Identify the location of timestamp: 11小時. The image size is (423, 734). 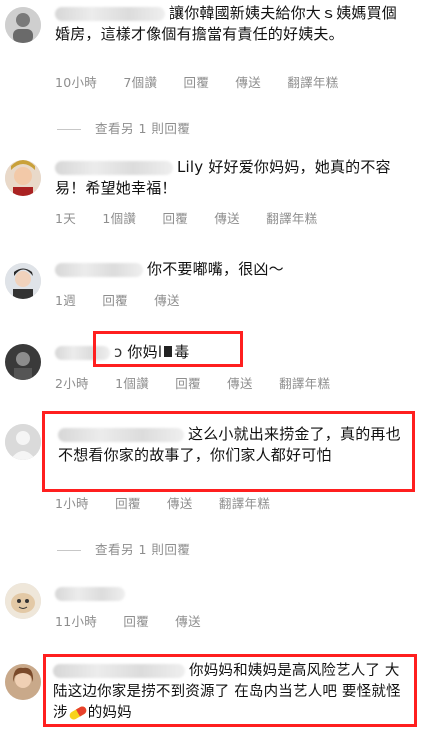
(76, 621).